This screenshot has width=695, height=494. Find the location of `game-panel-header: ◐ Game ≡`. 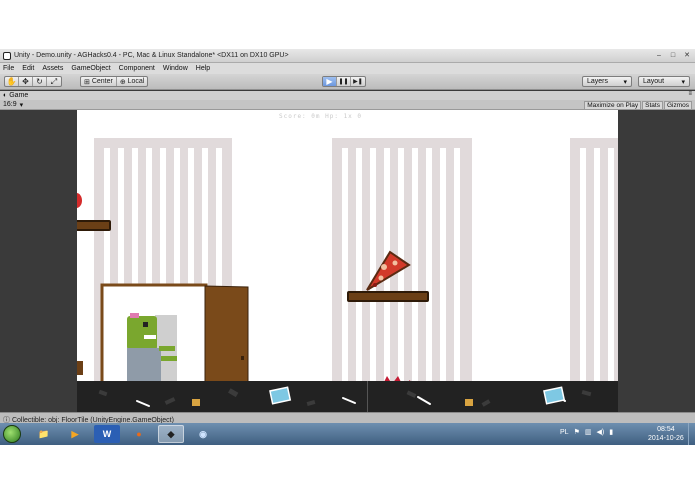

game-panel-header: ◐ Game ≡ is located at coordinates (347, 95).